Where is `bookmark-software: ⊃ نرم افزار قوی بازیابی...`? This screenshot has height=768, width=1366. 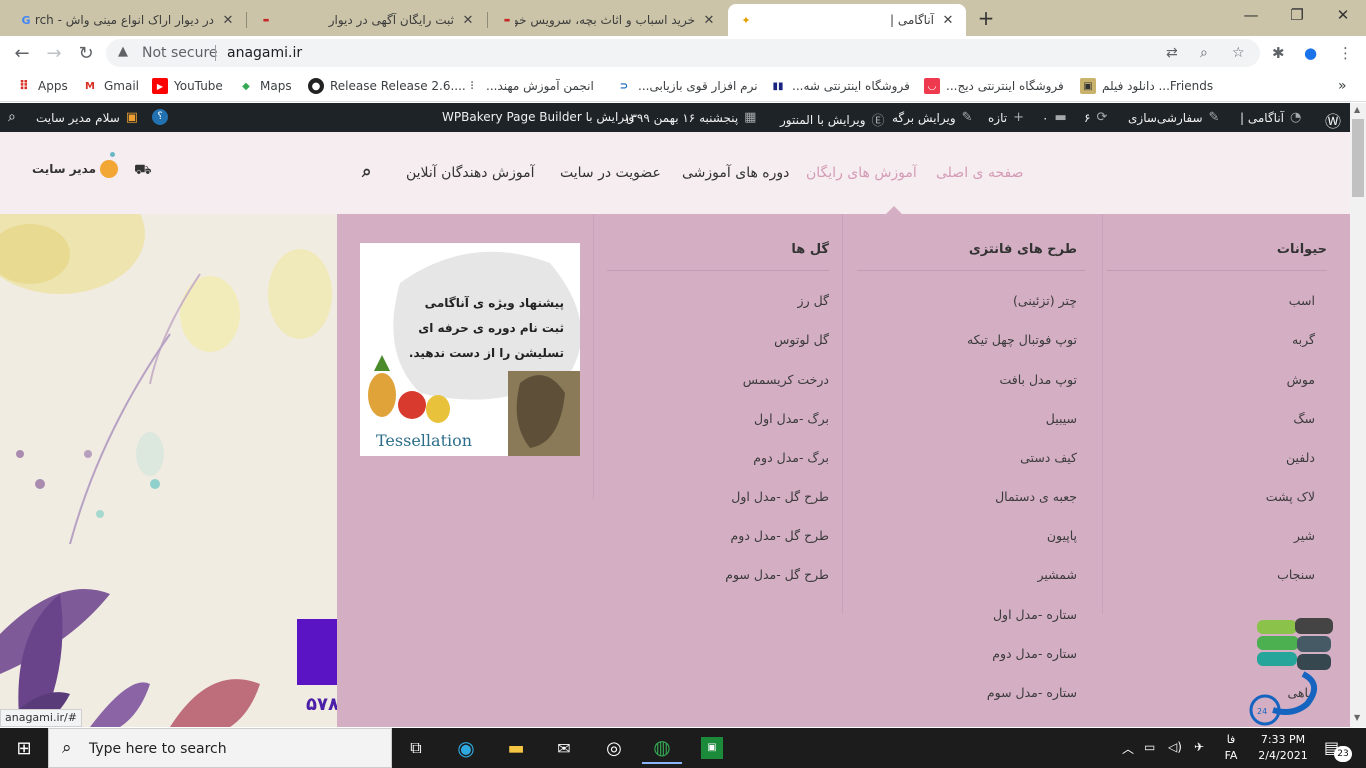 bookmark-software: ⊃ نرم افزار قوی بازیابی... is located at coordinates (684, 86).